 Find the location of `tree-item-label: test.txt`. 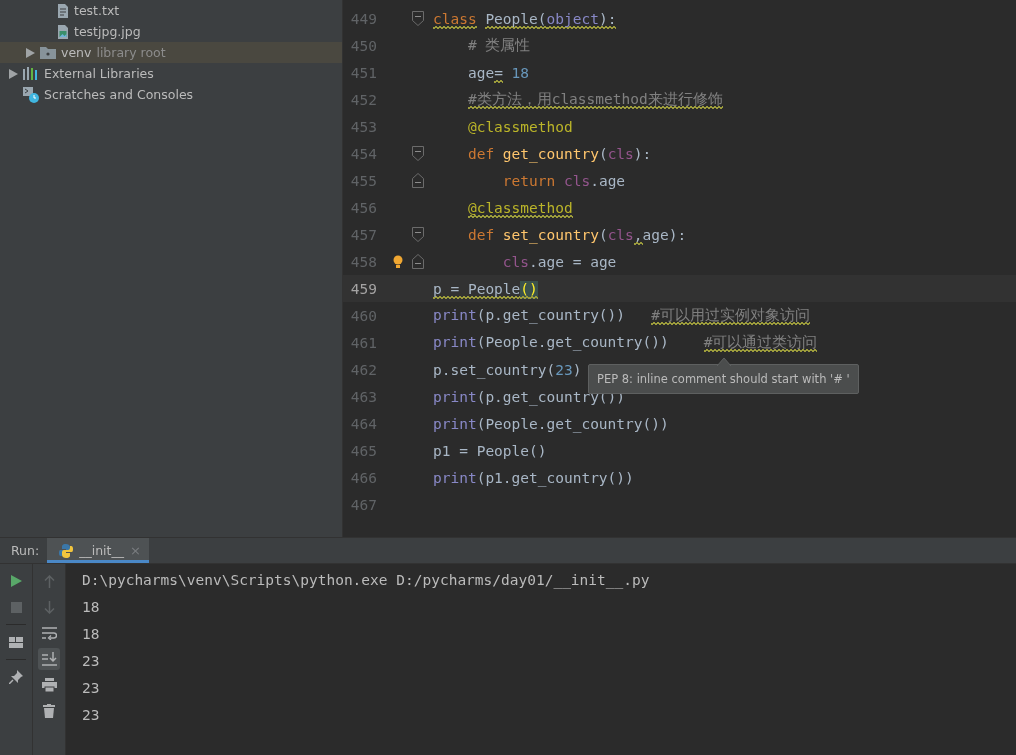

tree-item-label: test.txt is located at coordinates (97, 10).